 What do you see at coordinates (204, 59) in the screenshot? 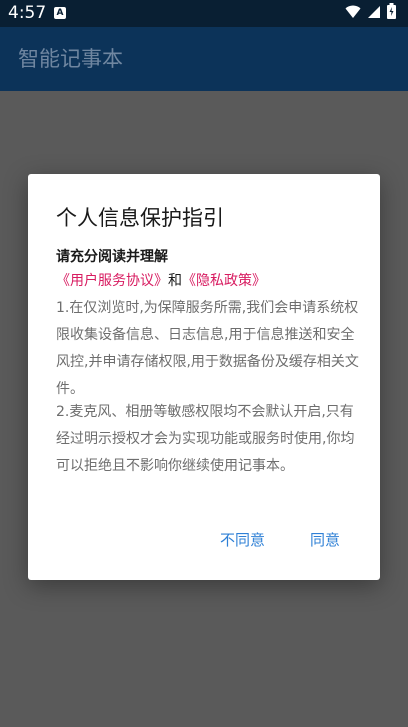
I see `app-bar: 智能记事本` at bounding box center [204, 59].